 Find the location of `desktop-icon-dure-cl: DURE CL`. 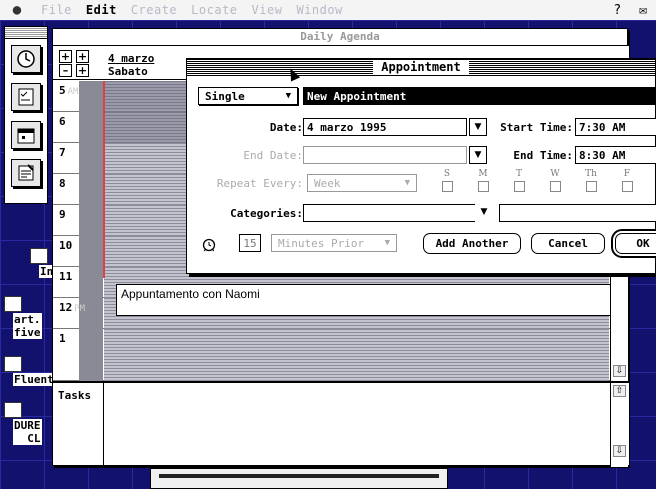

desktop-icon-dure-cl: DURE CL is located at coordinates (23, 423).